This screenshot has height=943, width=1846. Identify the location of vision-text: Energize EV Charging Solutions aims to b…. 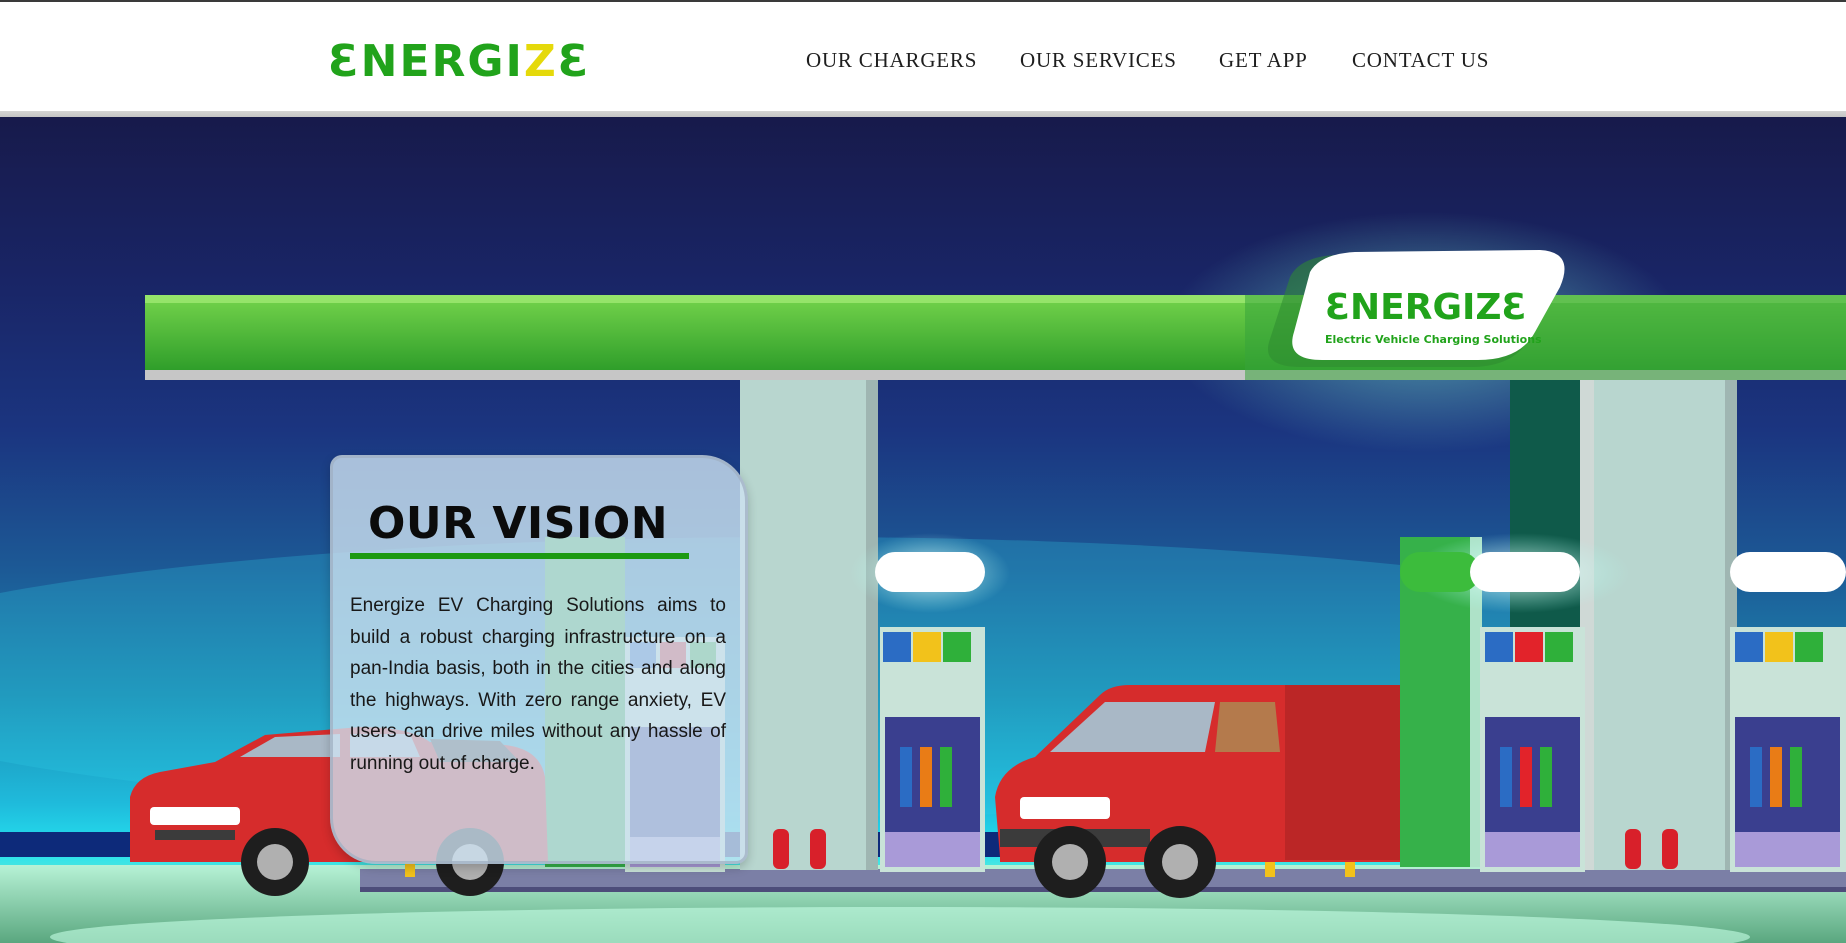
(538, 684).